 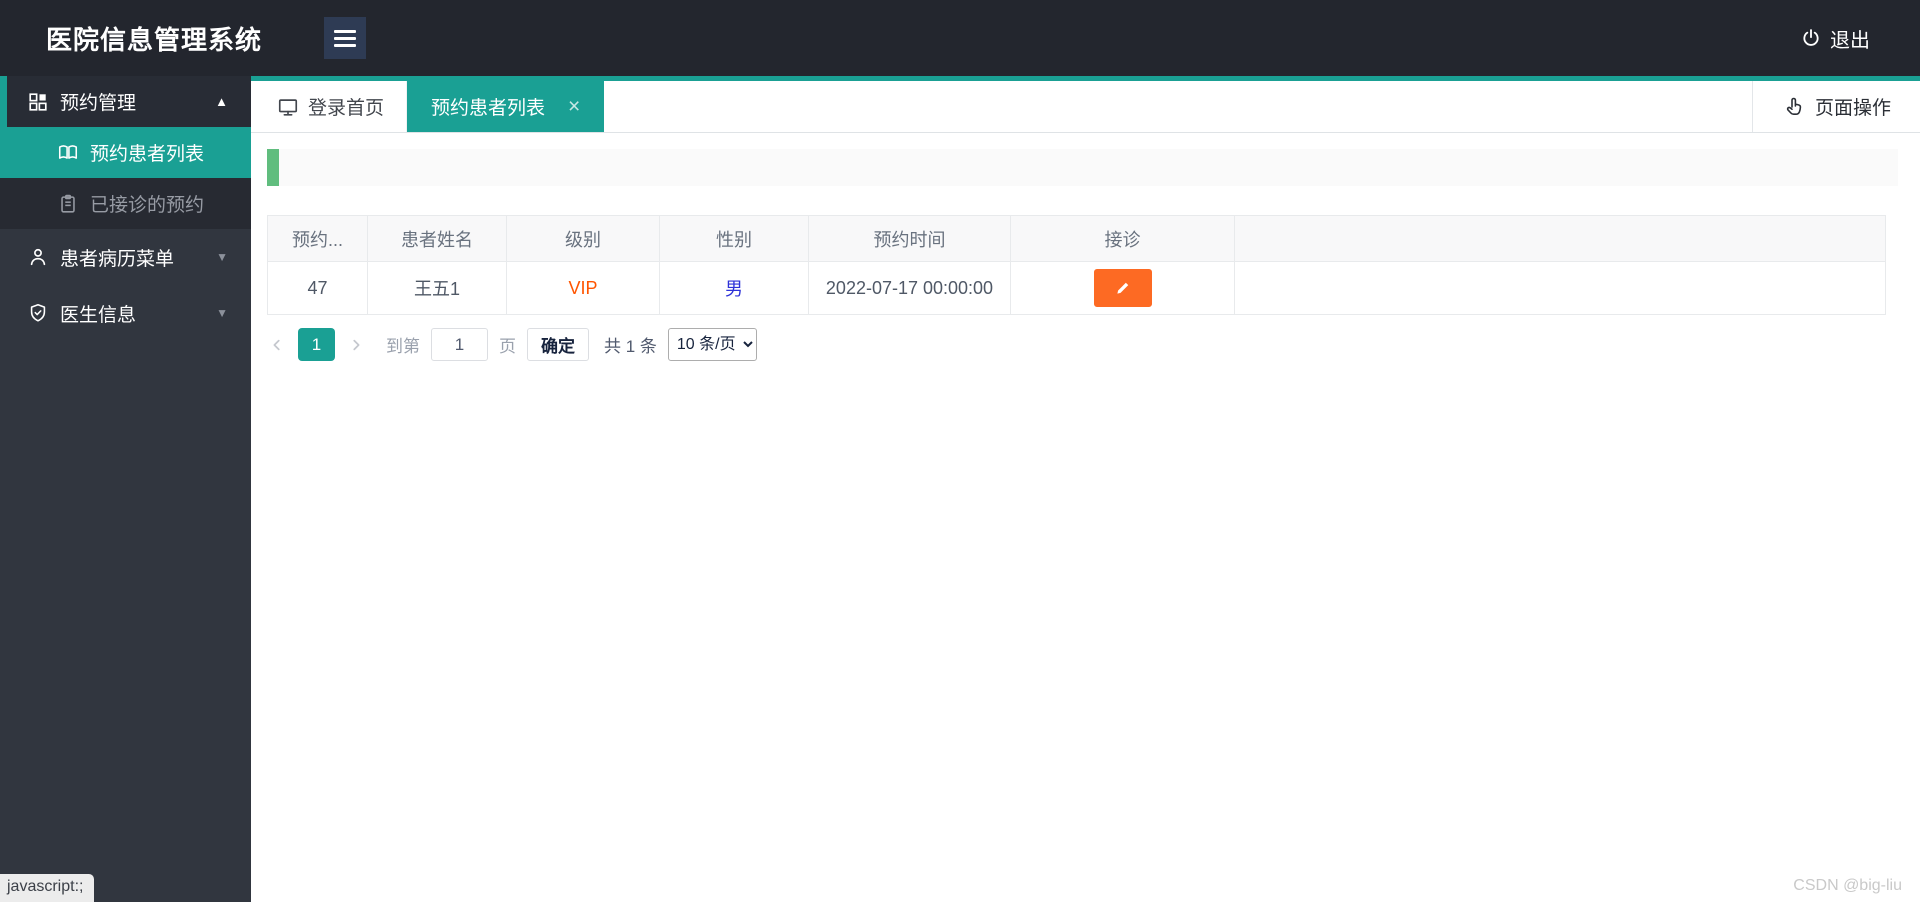 What do you see at coordinates (1122, 238) in the screenshot?
I see `column-header-receive: 接诊` at bounding box center [1122, 238].